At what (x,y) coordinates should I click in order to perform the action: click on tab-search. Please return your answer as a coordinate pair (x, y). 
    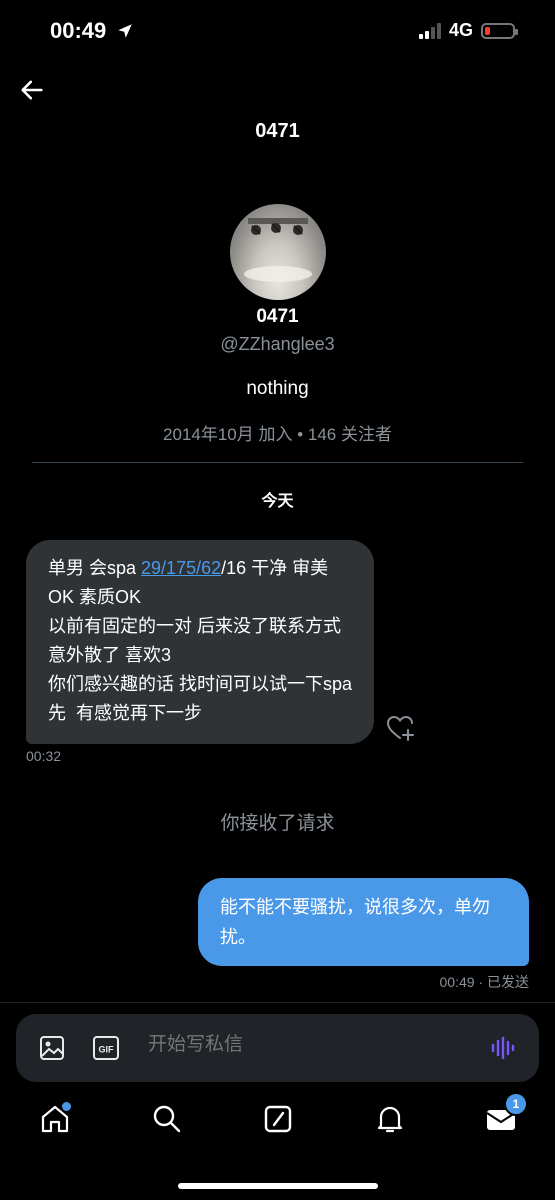
    Looking at the image, I should click on (167, 1119).